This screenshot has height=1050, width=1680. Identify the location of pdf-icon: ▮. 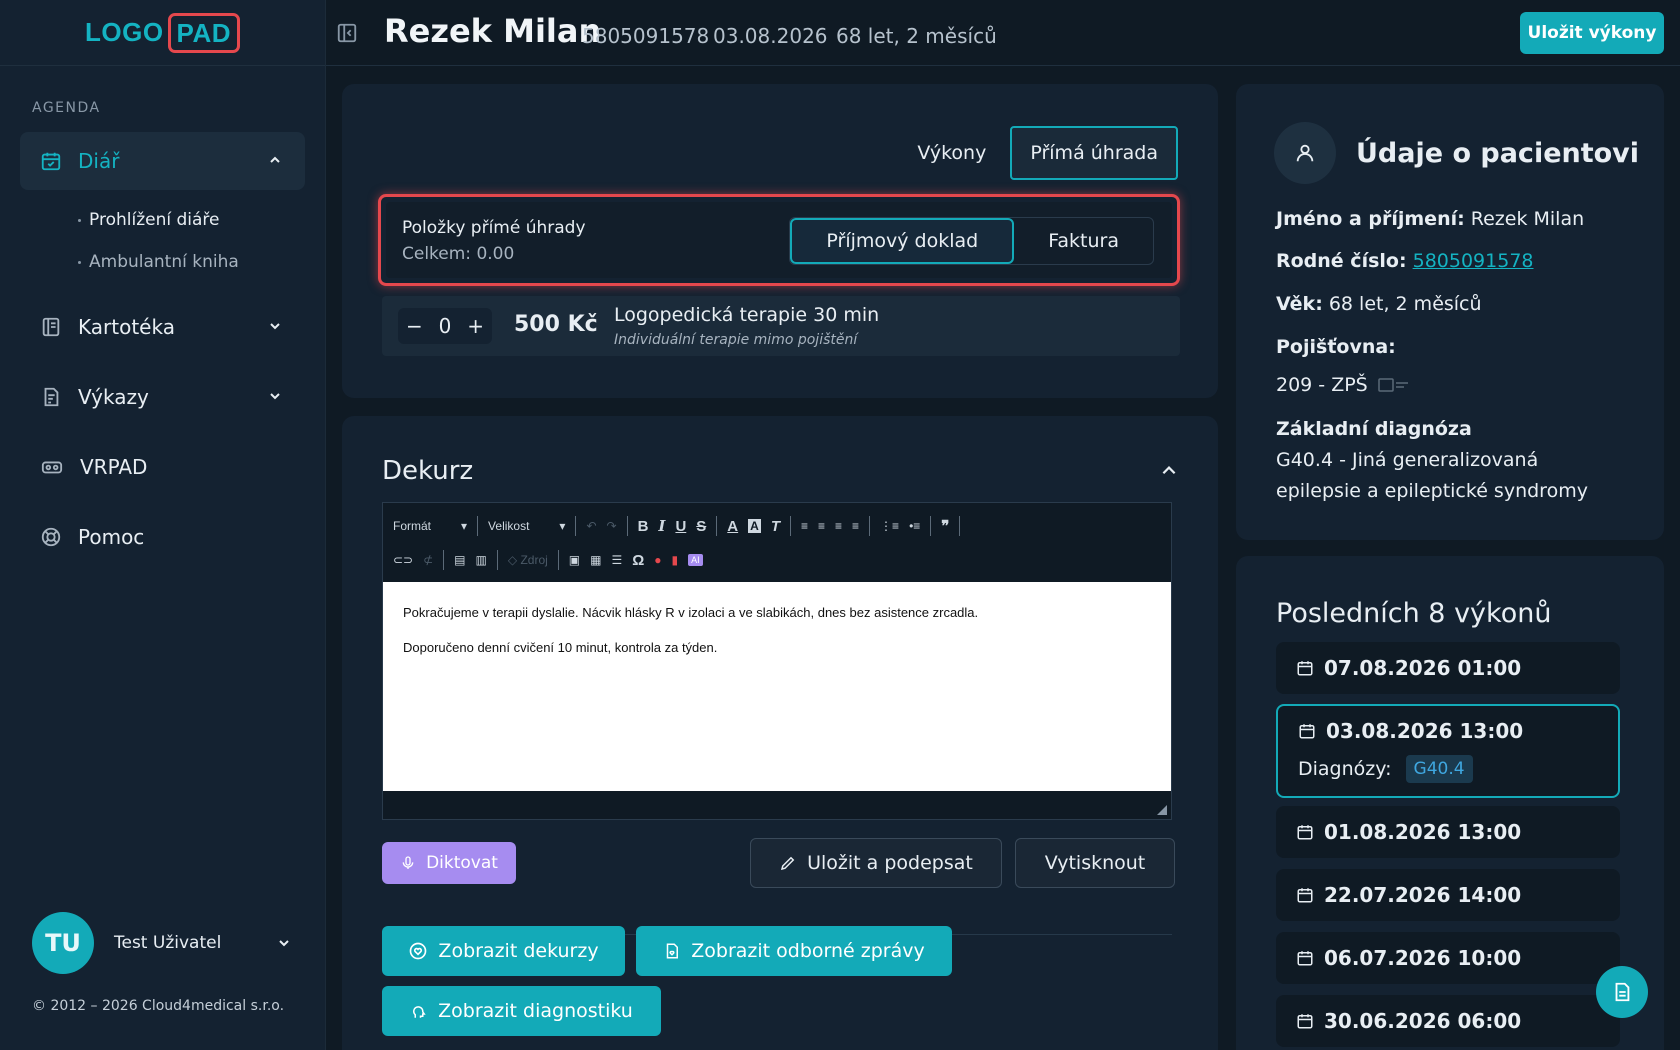
(675, 560).